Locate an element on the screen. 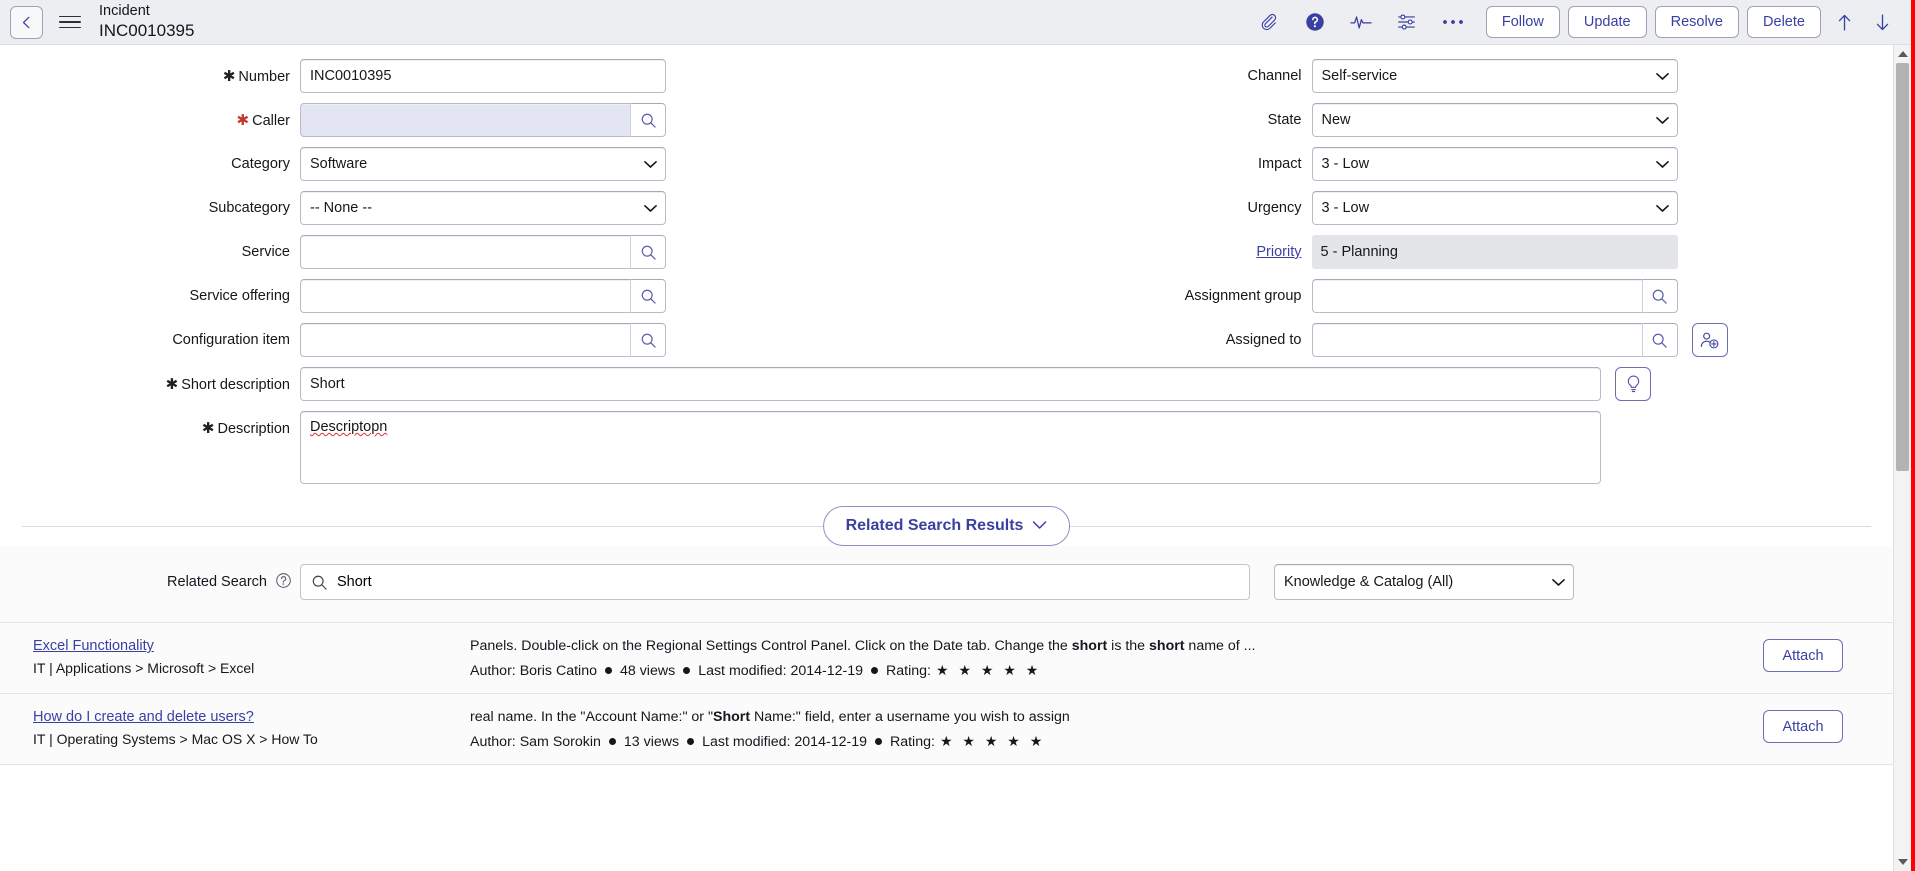 This screenshot has width=1915, height=871. related-search-scope-select: Knowledge & Catalog (All) is located at coordinates (1424, 582).